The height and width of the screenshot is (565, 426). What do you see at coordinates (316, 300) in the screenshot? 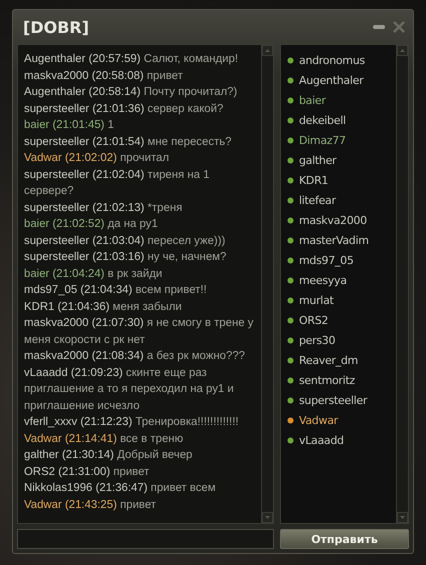
I see `member-name: murlat` at bounding box center [316, 300].